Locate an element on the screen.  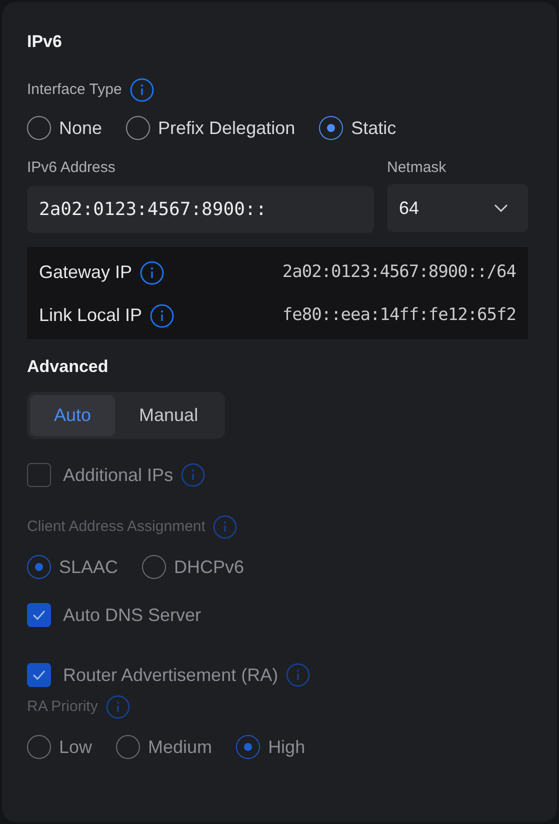
field-label: RA Priority is located at coordinates (62, 707).